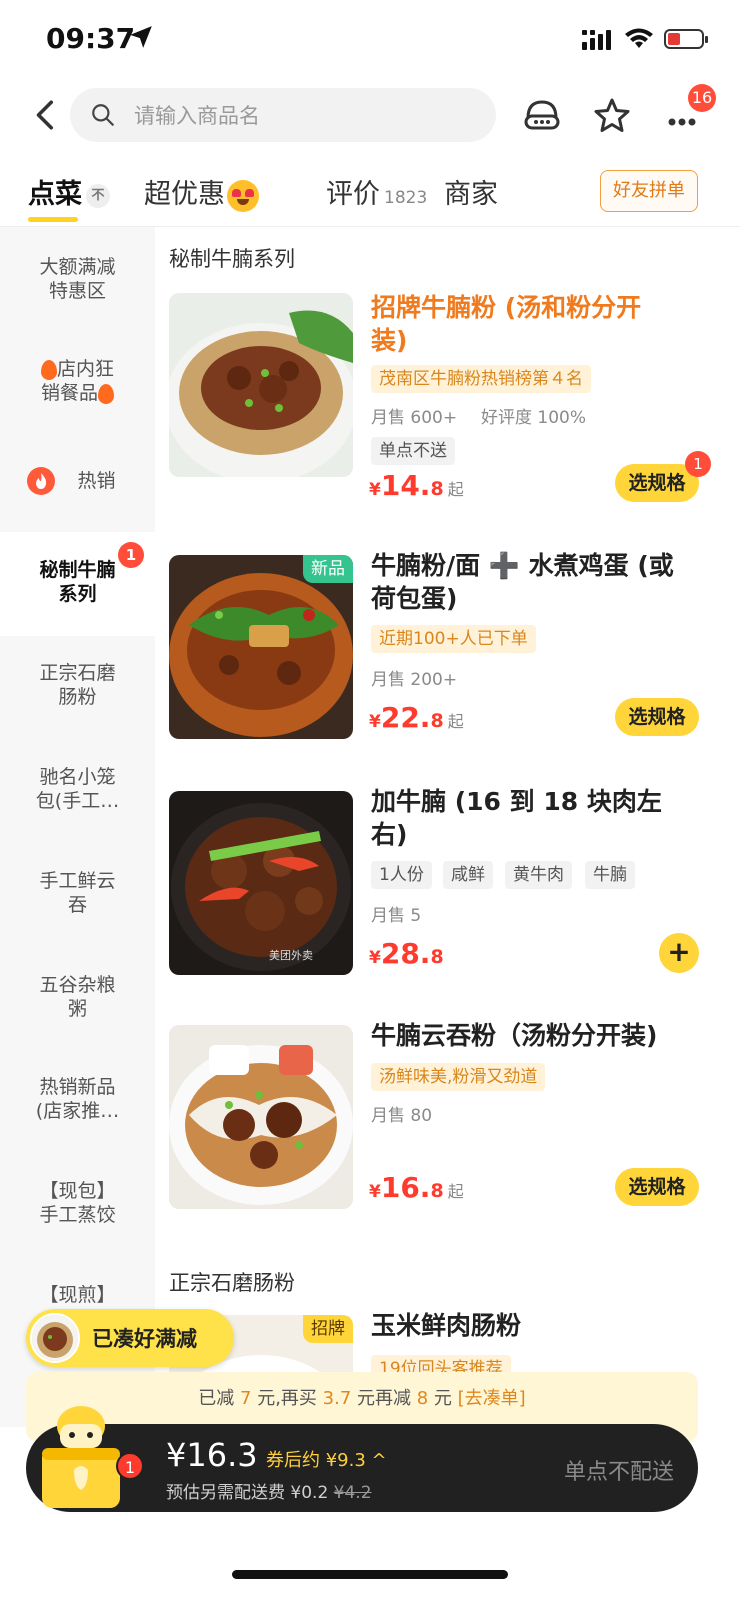 This screenshot has width=740, height=1600. I want to click on dish-name-line: 牛腩粉/面 ➕ 水煮鸡蛋 (或, so click(522, 565).